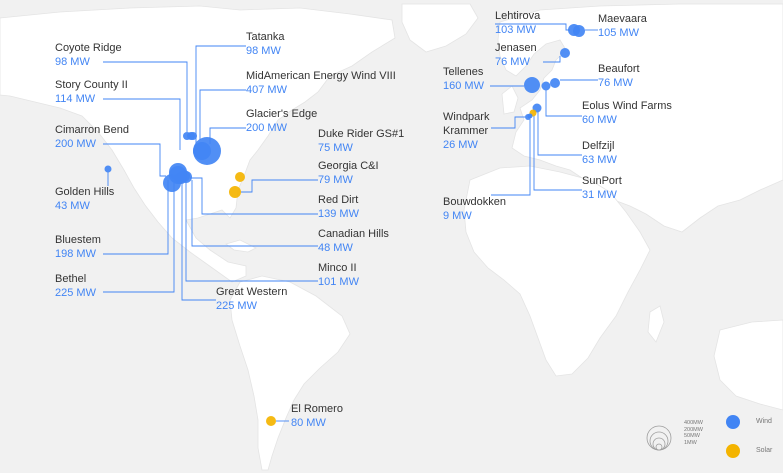  Describe the element at coordinates (348, 166) in the screenshot. I see `project-name: Georgia C&I` at that location.